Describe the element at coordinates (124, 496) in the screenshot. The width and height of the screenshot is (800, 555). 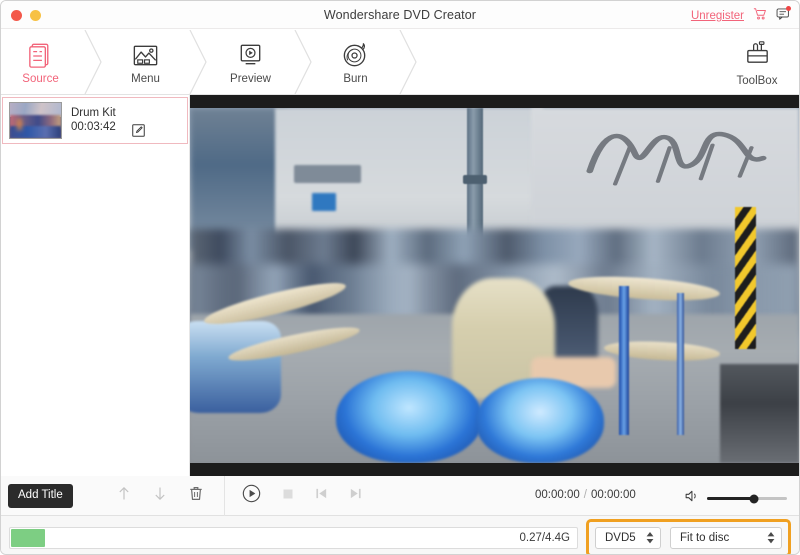
I see `arrow-up-icon` at that location.